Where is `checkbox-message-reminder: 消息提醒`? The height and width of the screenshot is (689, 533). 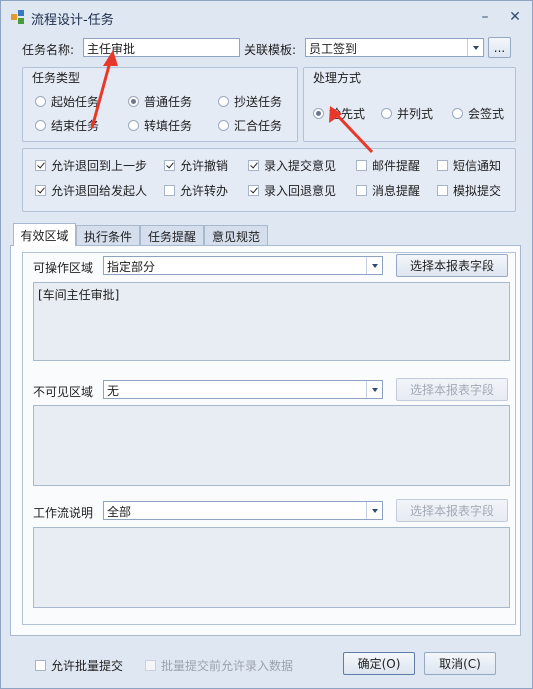 checkbox-message-reminder: 消息提醒 is located at coordinates (388, 190).